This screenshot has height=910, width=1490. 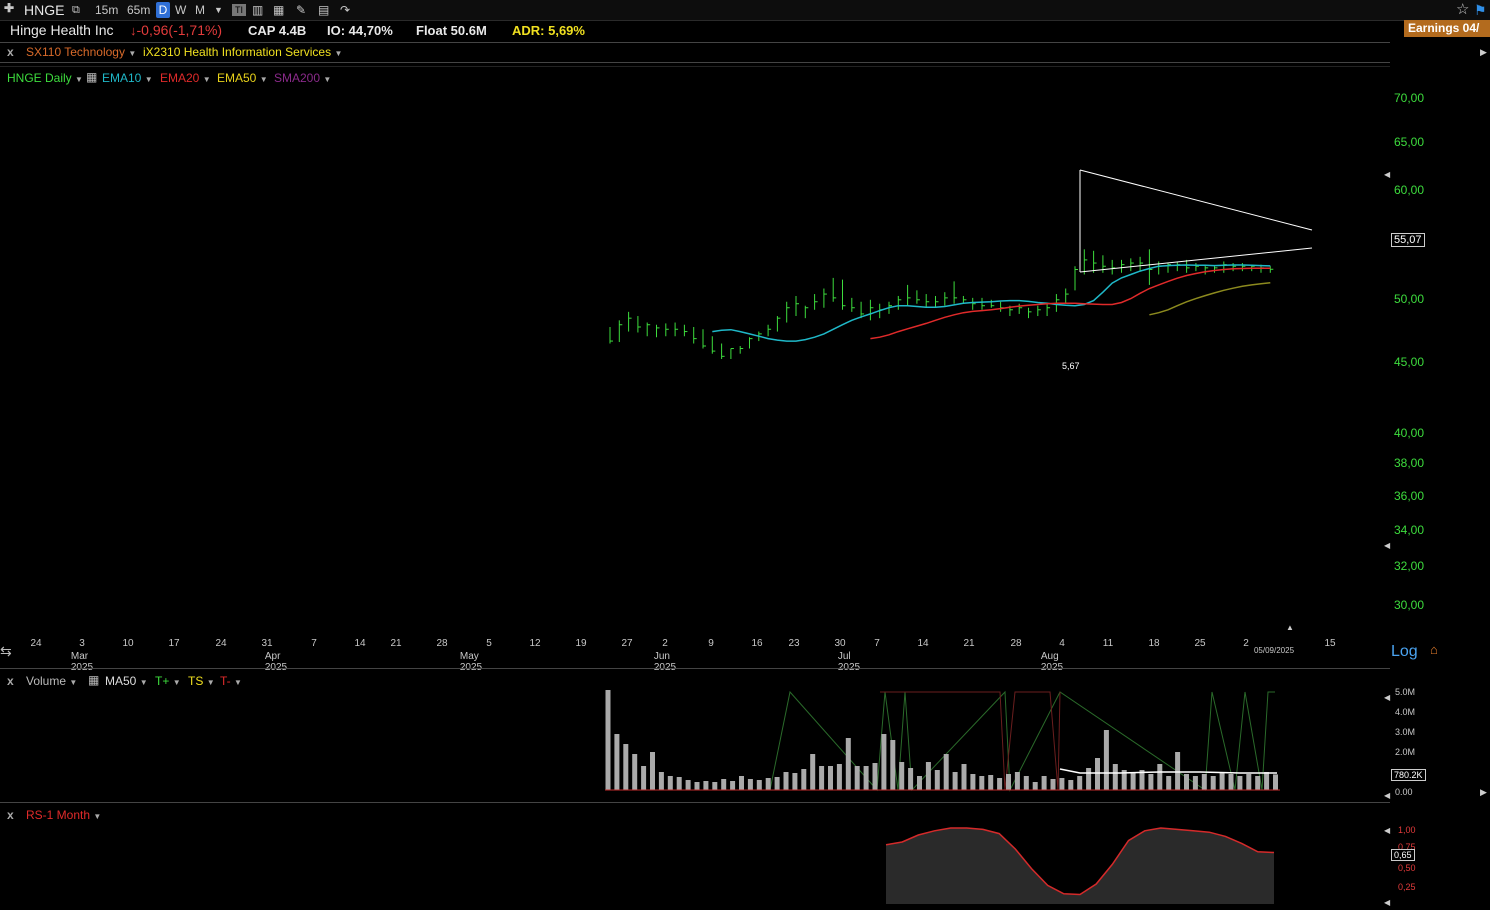 What do you see at coordinates (1447, 28) in the screenshot?
I see `earnings-badge: Earnings 04/` at bounding box center [1447, 28].